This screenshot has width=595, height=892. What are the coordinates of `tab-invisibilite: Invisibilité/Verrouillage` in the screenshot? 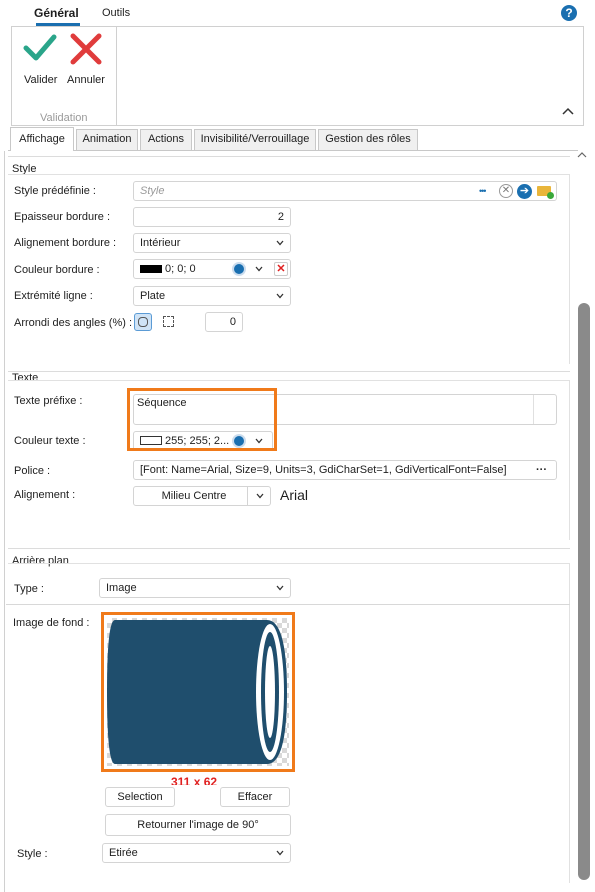 It's located at (255, 139).